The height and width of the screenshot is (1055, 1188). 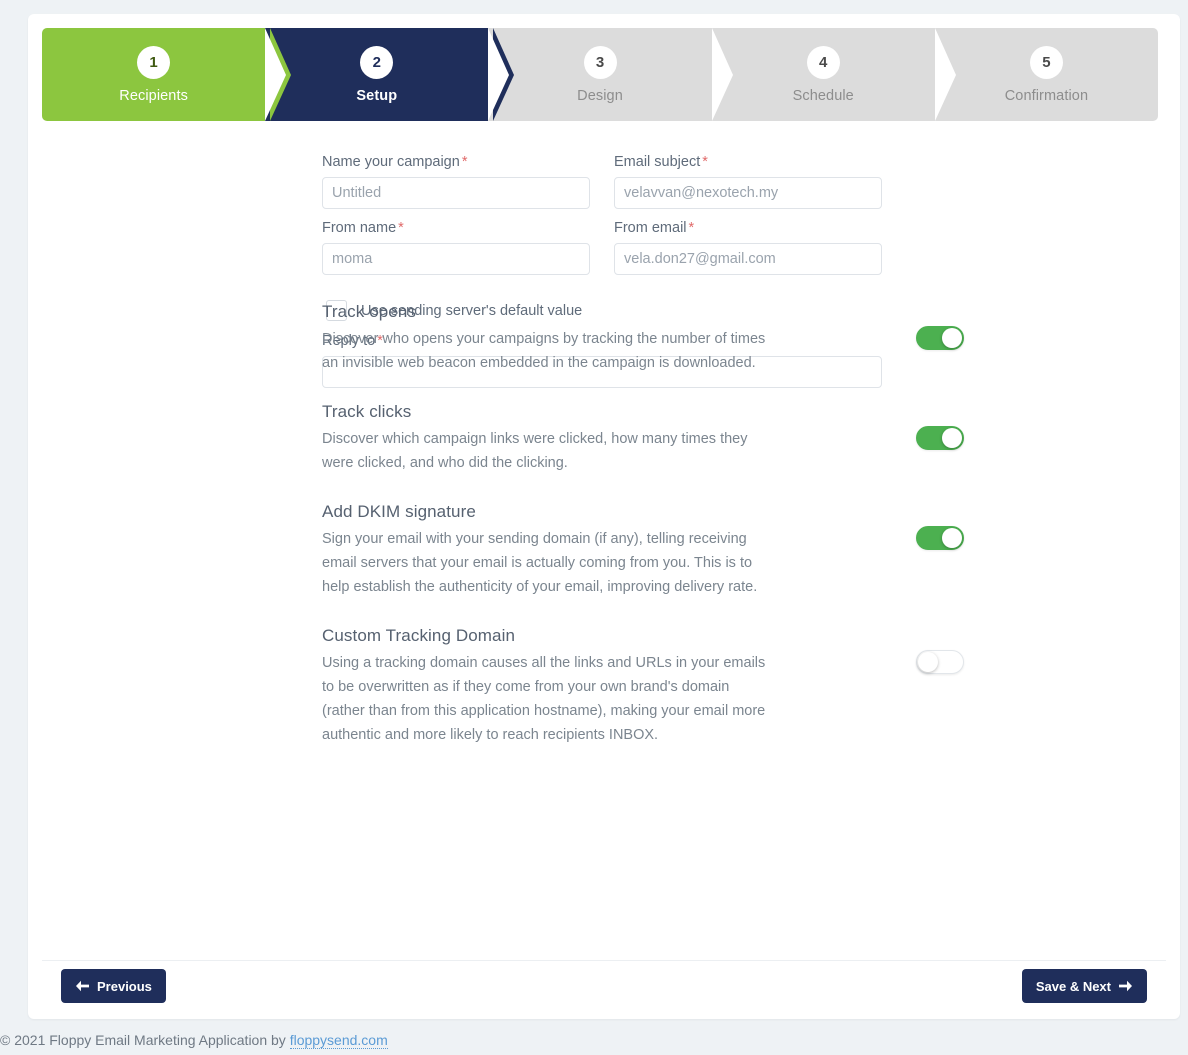 What do you see at coordinates (940, 538) in the screenshot?
I see `dkim-signature-toggle` at bounding box center [940, 538].